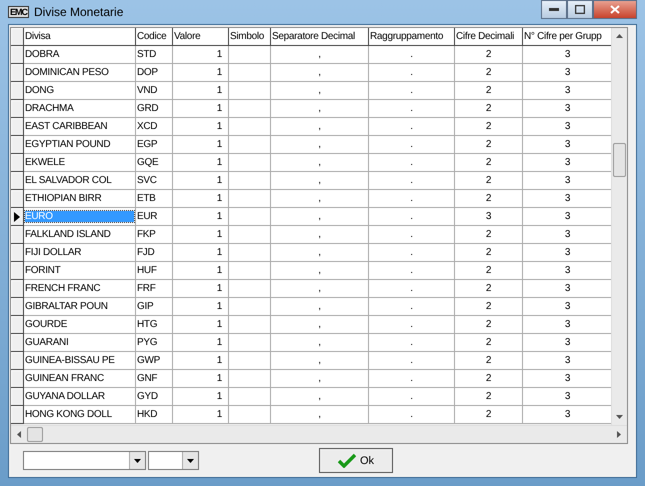 This screenshot has height=486, width=645. What do you see at coordinates (619, 226) in the screenshot?
I see `vertical-scrollbar` at bounding box center [619, 226].